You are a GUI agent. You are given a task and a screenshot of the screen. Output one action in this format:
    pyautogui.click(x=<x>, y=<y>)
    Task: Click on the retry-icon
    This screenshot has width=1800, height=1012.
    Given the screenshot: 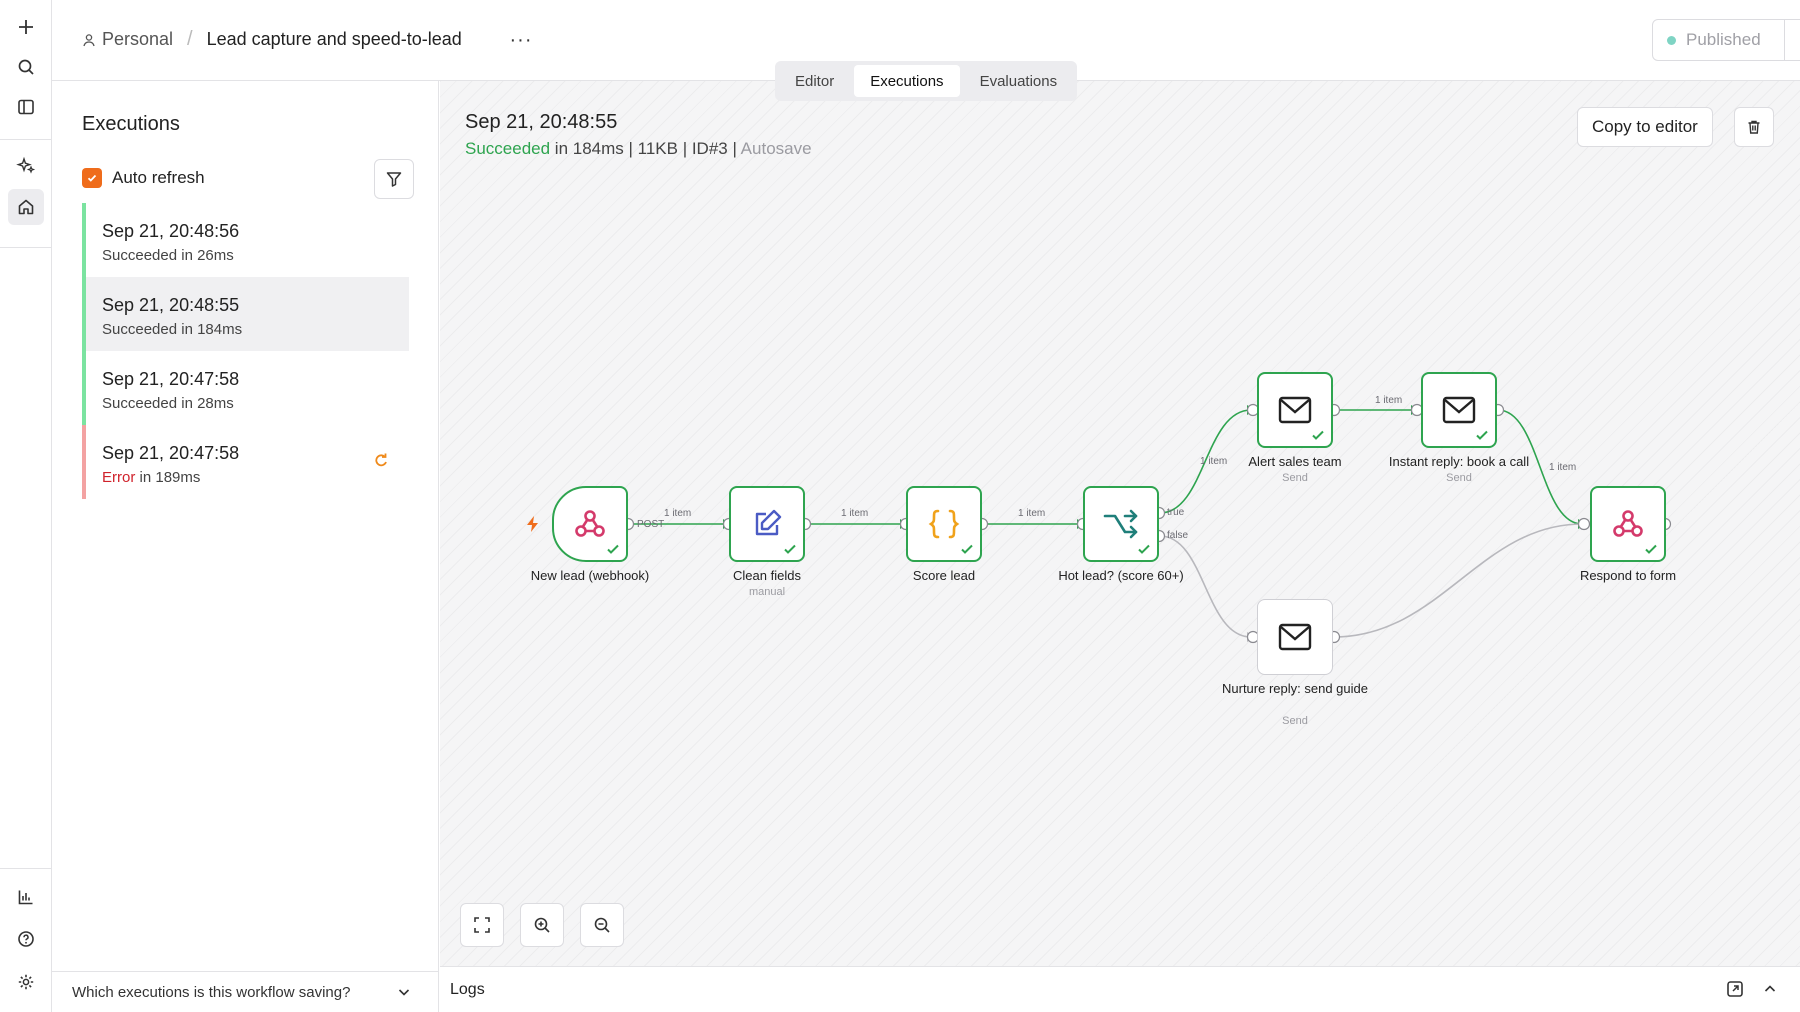 What is the action you would take?
    pyautogui.click(x=381, y=461)
    